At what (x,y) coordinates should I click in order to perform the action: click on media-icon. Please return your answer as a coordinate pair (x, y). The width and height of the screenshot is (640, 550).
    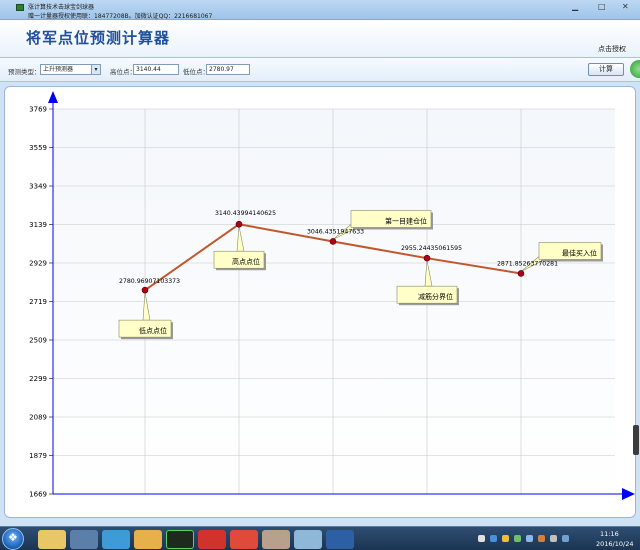
    Looking at the image, I should click on (244, 539).